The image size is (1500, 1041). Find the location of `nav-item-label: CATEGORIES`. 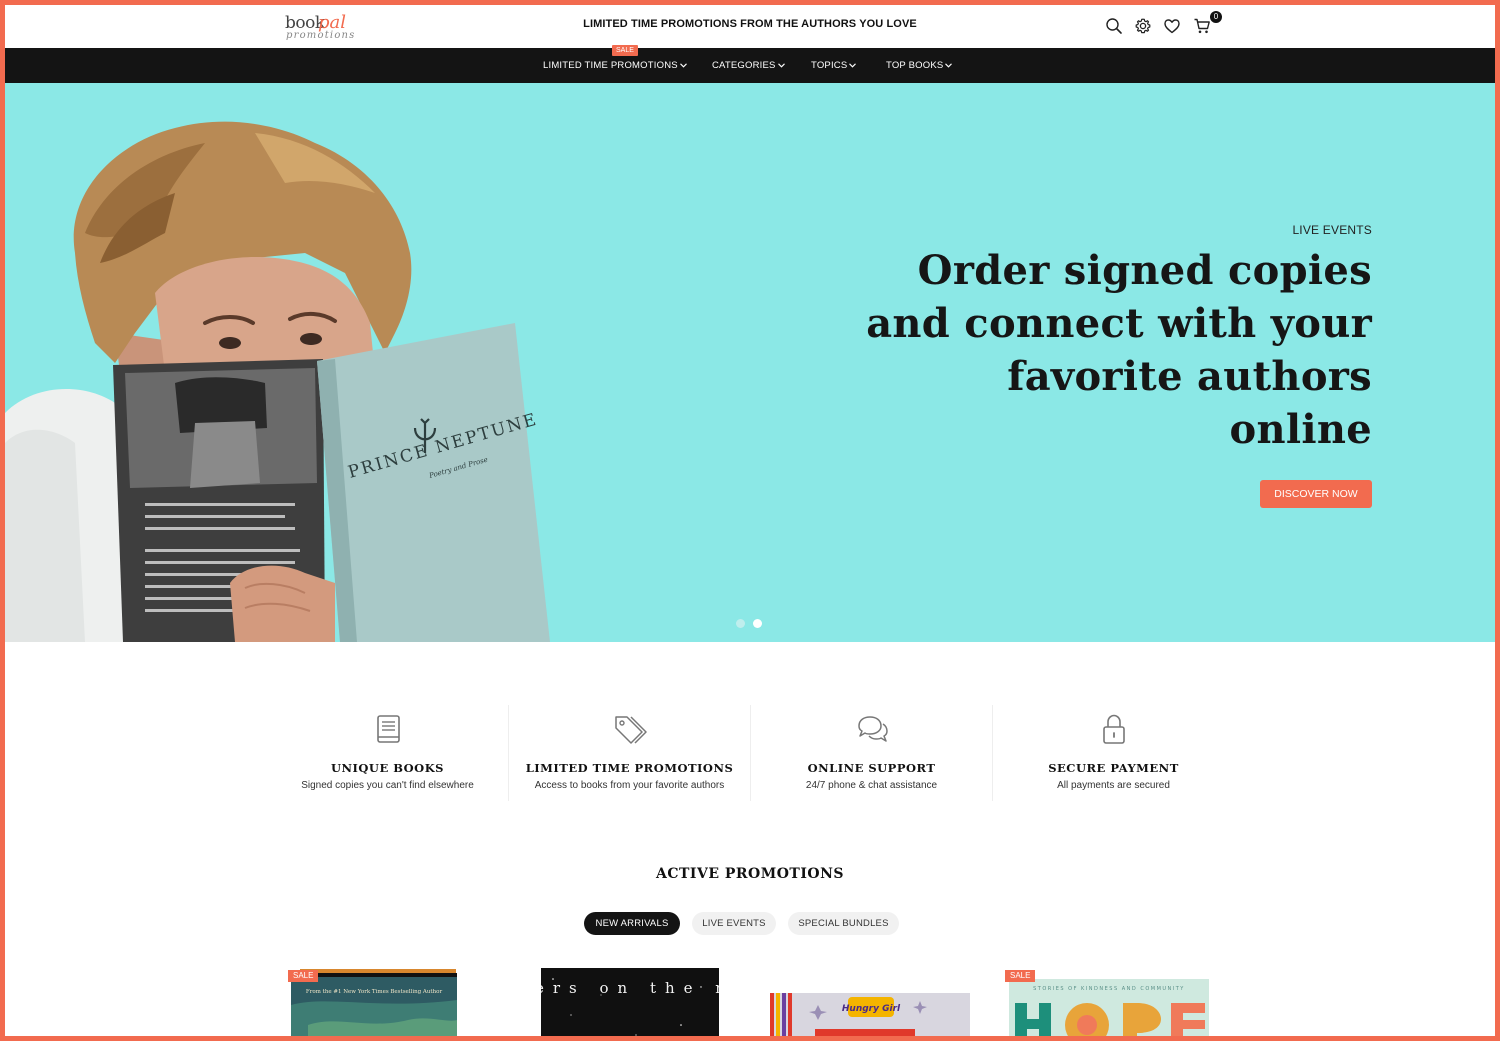

nav-item-label: CATEGORIES is located at coordinates (744, 65).